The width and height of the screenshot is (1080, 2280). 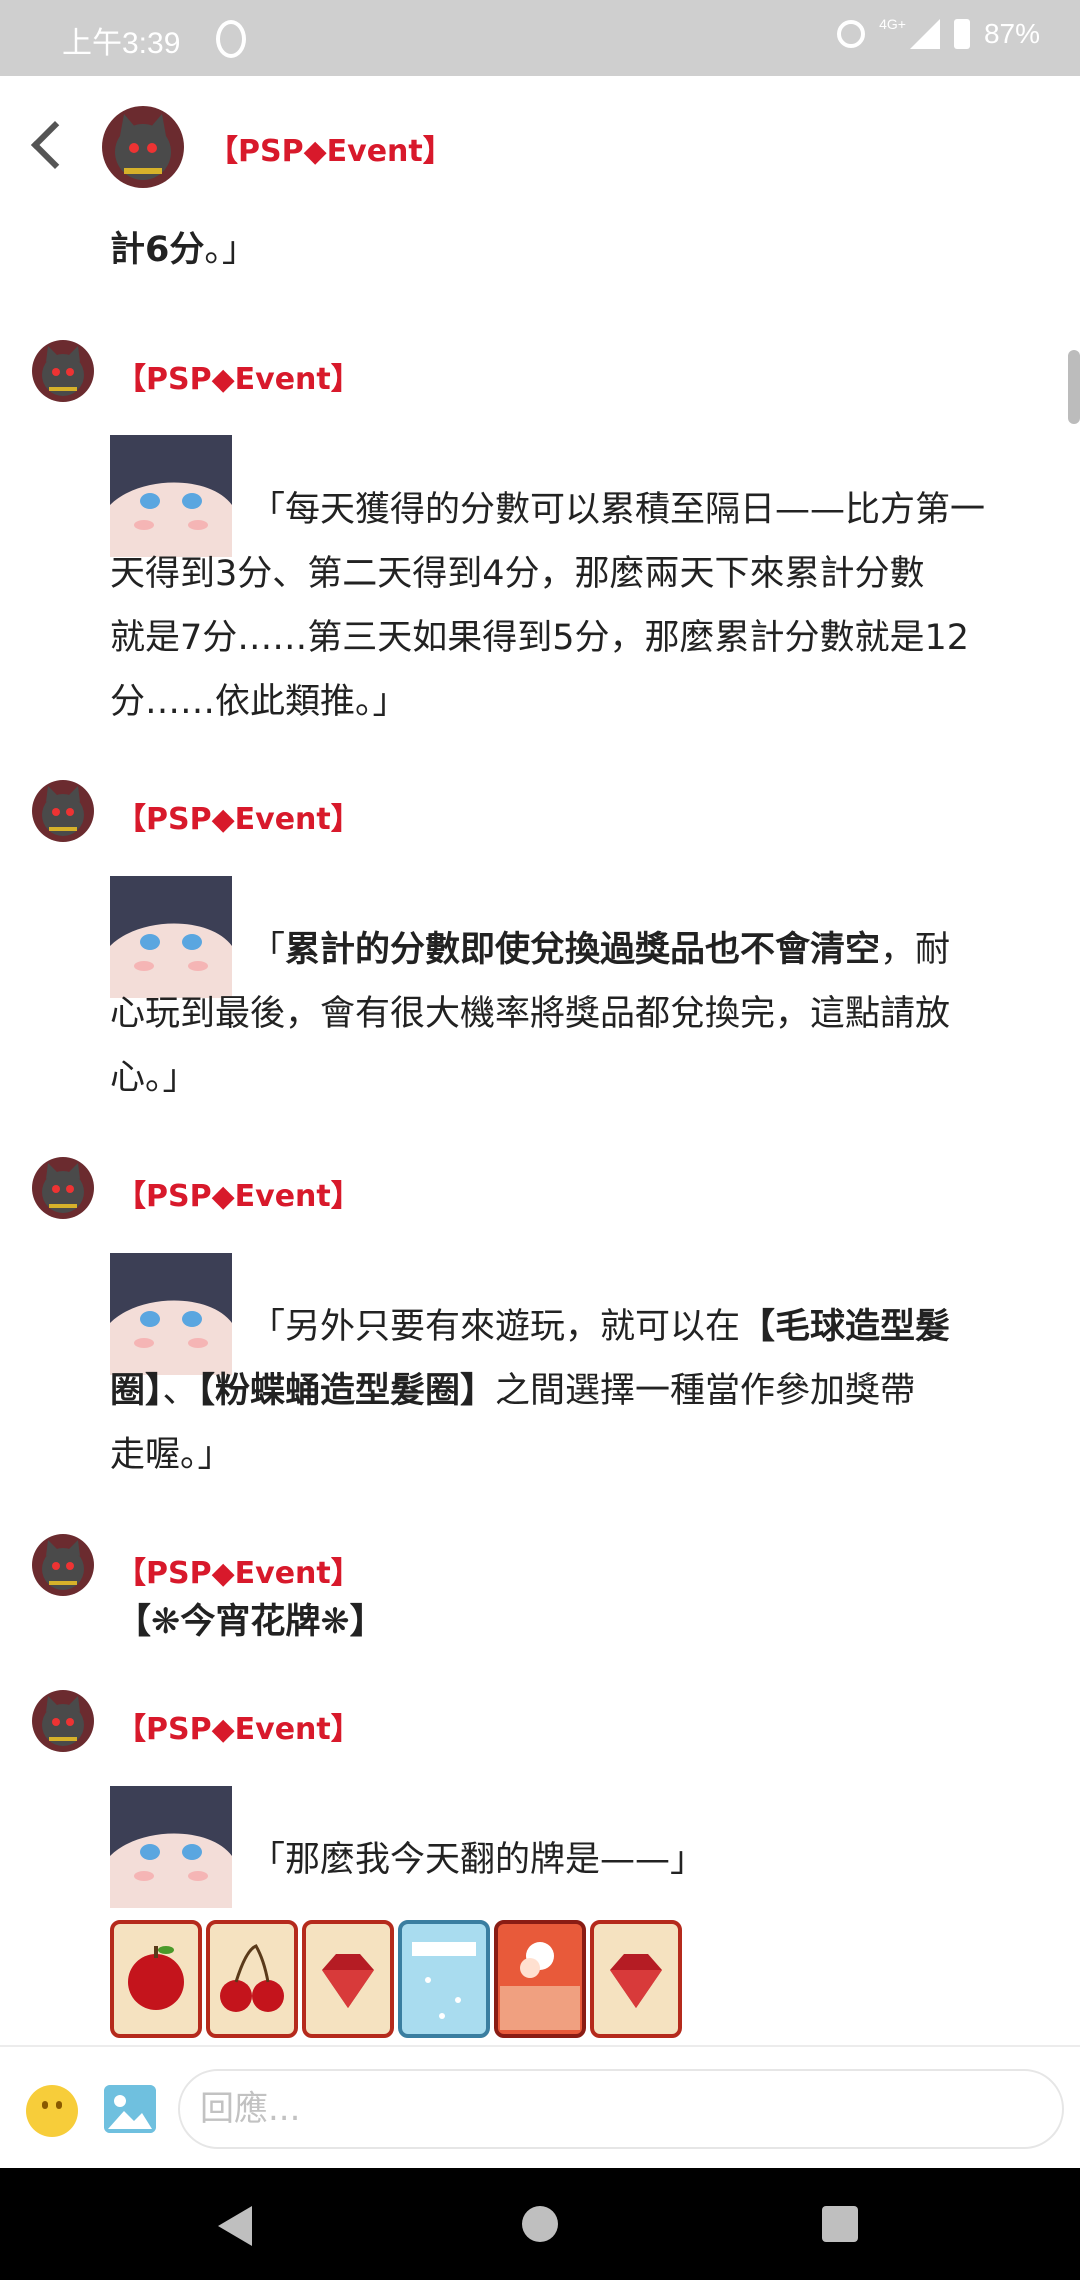 I want to click on status-right: 4G+ 87%, so click(x=938, y=33).